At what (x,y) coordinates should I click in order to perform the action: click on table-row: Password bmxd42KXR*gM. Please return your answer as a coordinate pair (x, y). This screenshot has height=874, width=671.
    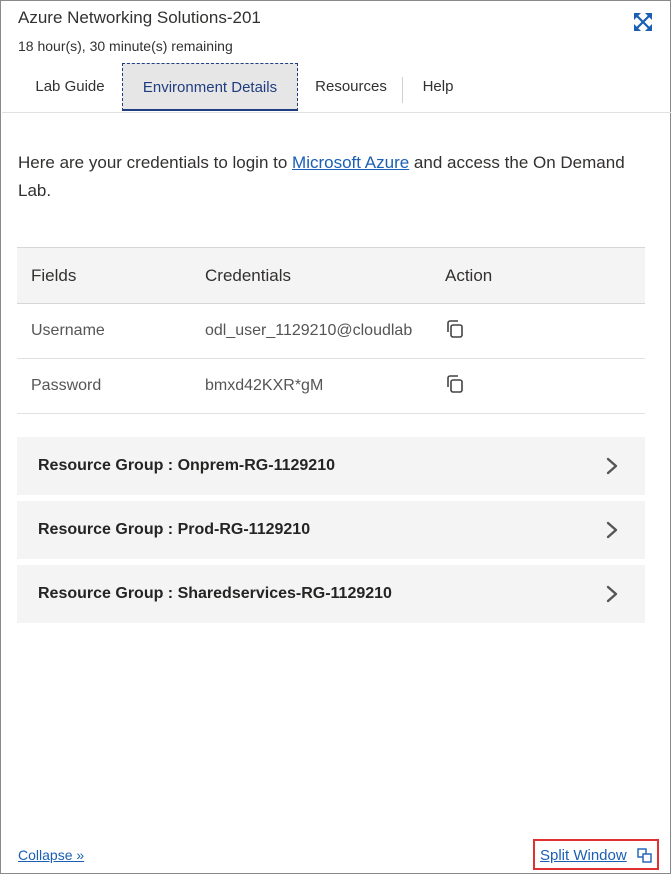
    Looking at the image, I should click on (331, 386).